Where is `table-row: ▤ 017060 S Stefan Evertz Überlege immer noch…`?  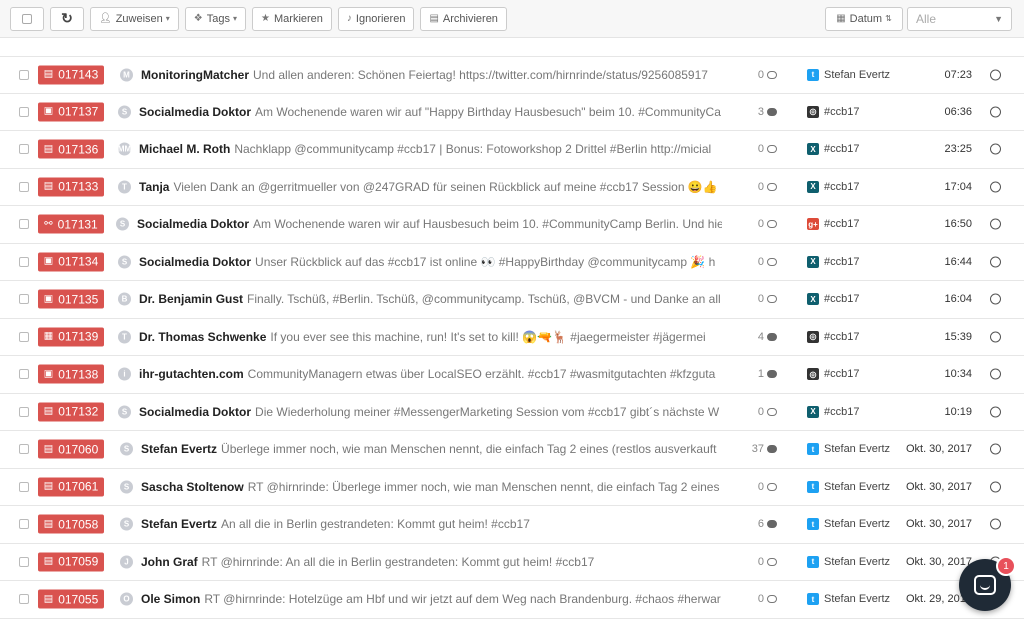
table-row: ▤ 017060 S Stefan Evertz Überlege immer noch… is located at coordinates (512, 450).